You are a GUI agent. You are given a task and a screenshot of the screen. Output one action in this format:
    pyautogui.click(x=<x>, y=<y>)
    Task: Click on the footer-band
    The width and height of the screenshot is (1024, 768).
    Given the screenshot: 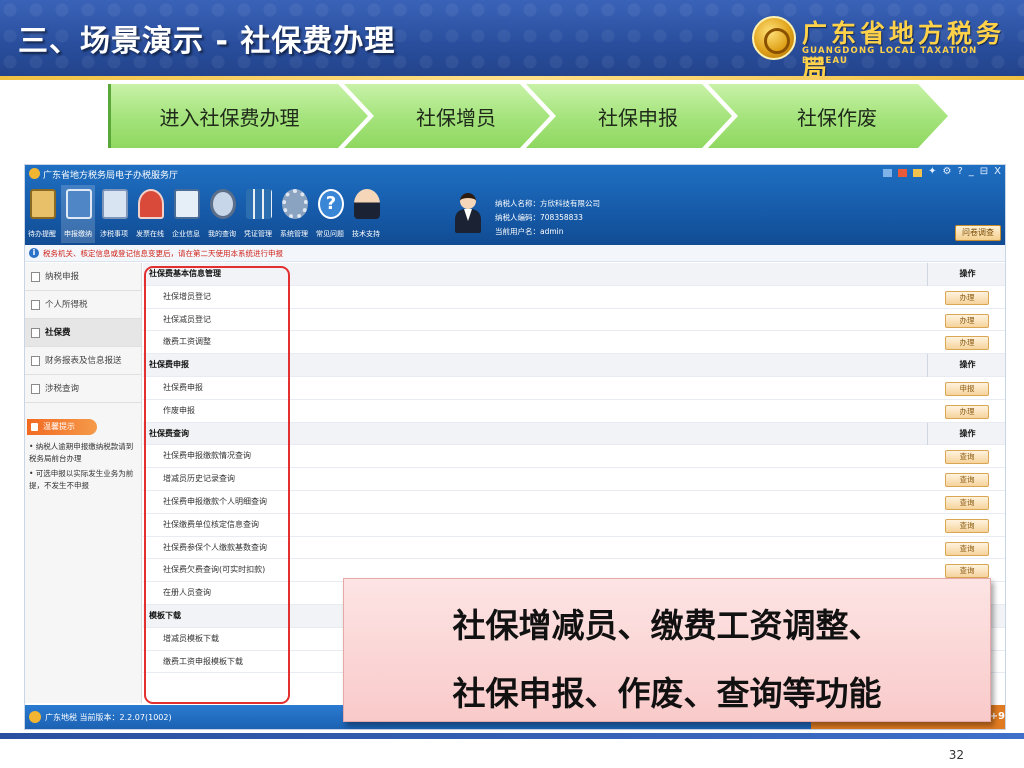 What is the action you would take?
    pyautogui.click(x=512, y=736)
    